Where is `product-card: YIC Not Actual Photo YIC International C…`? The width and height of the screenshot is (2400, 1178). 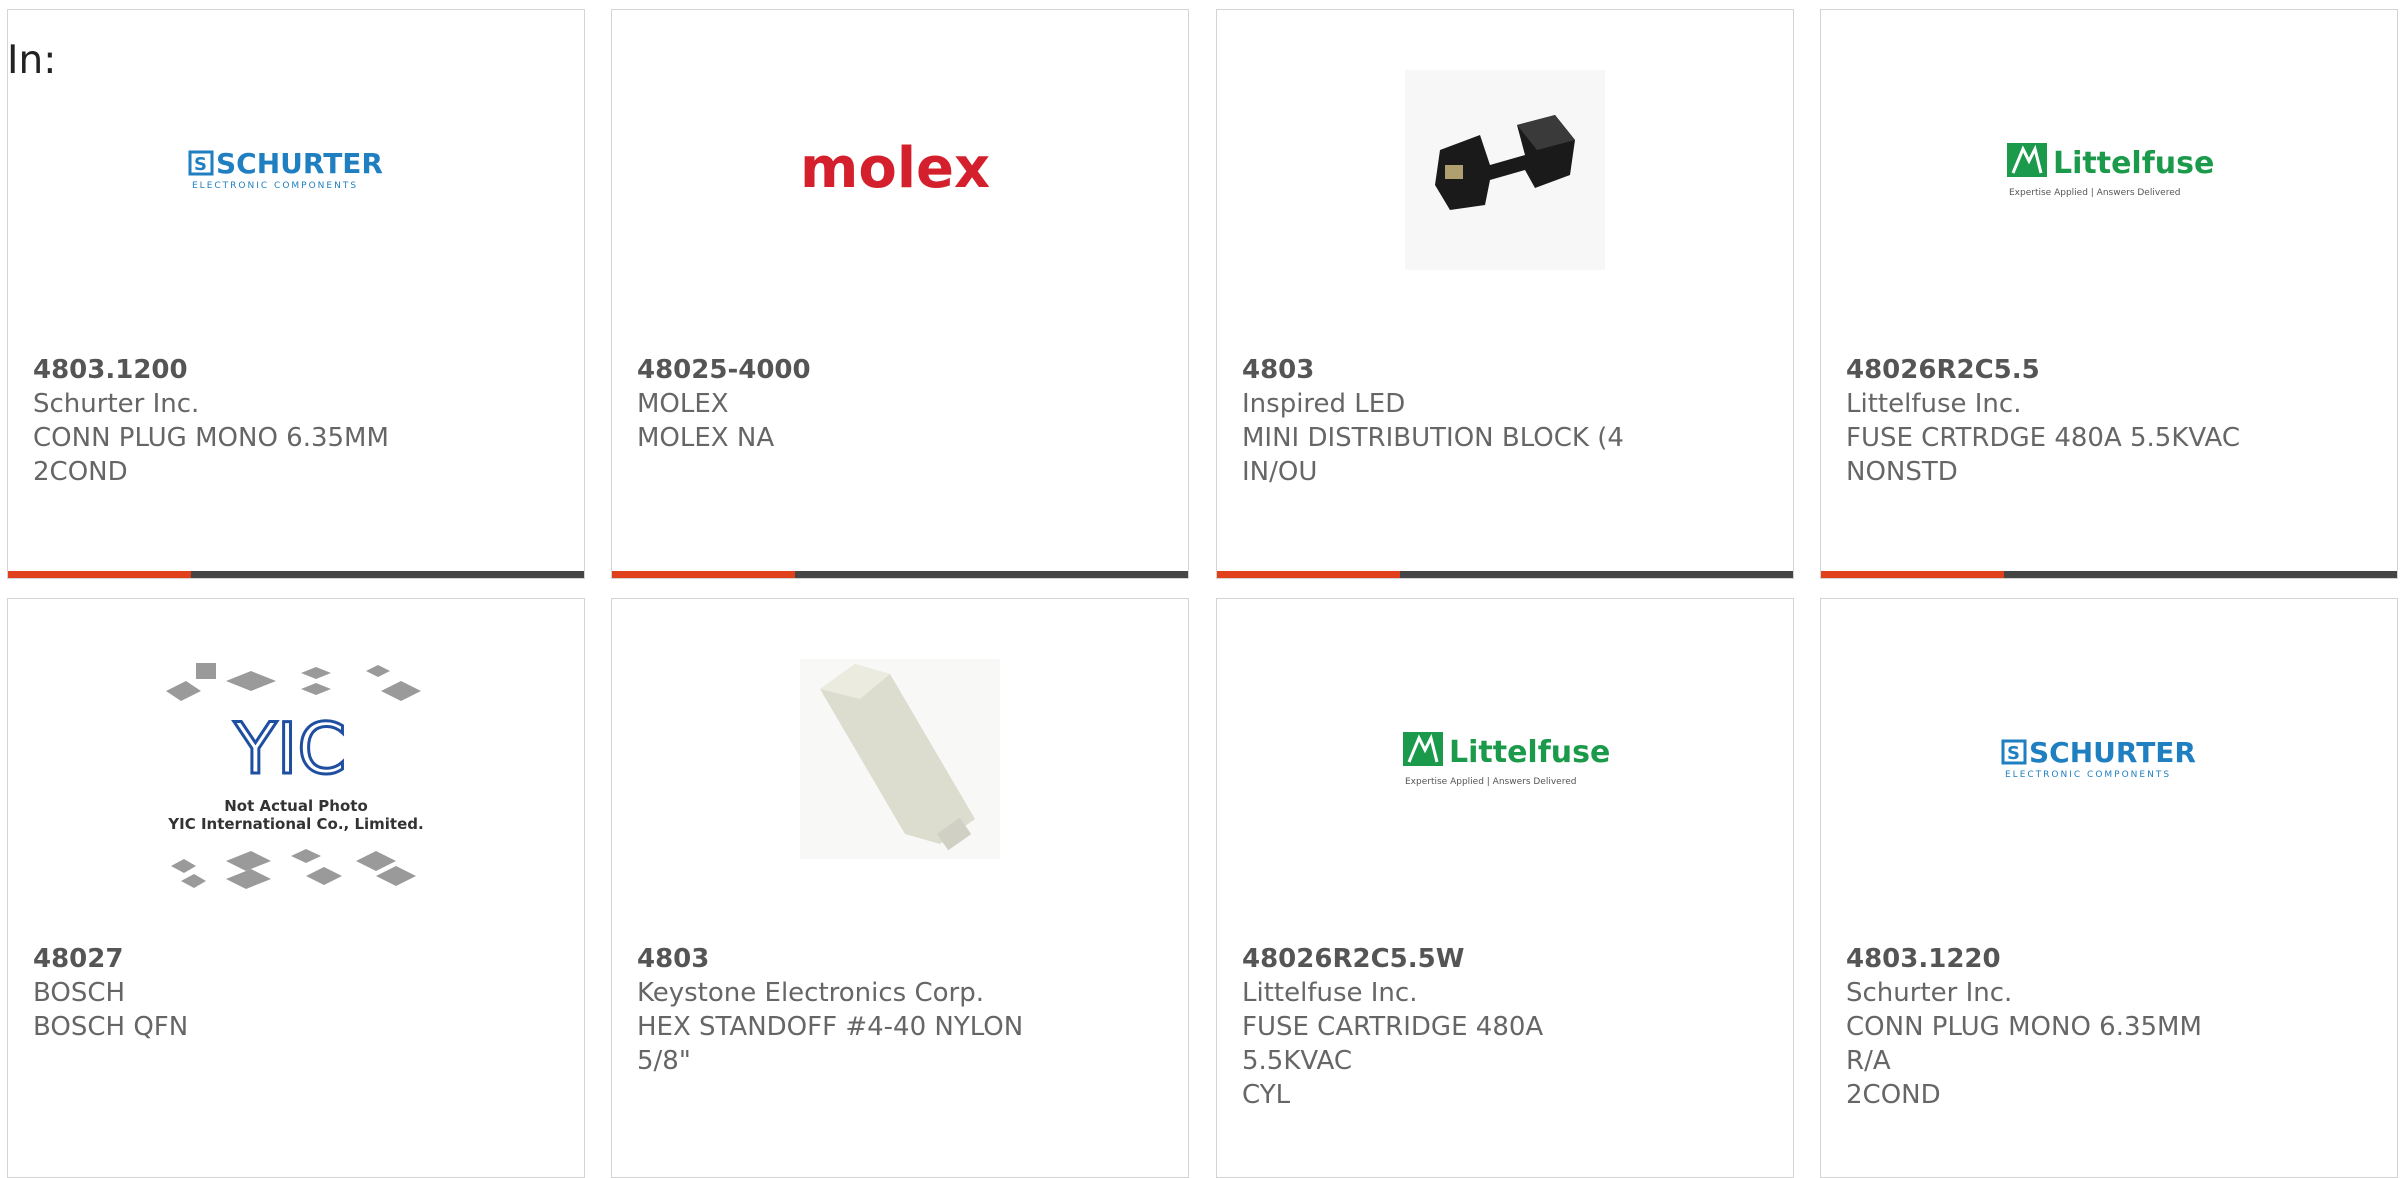
product-card: YIC Not Actual Photo YIC International C… is located at coordinates (296, 888).